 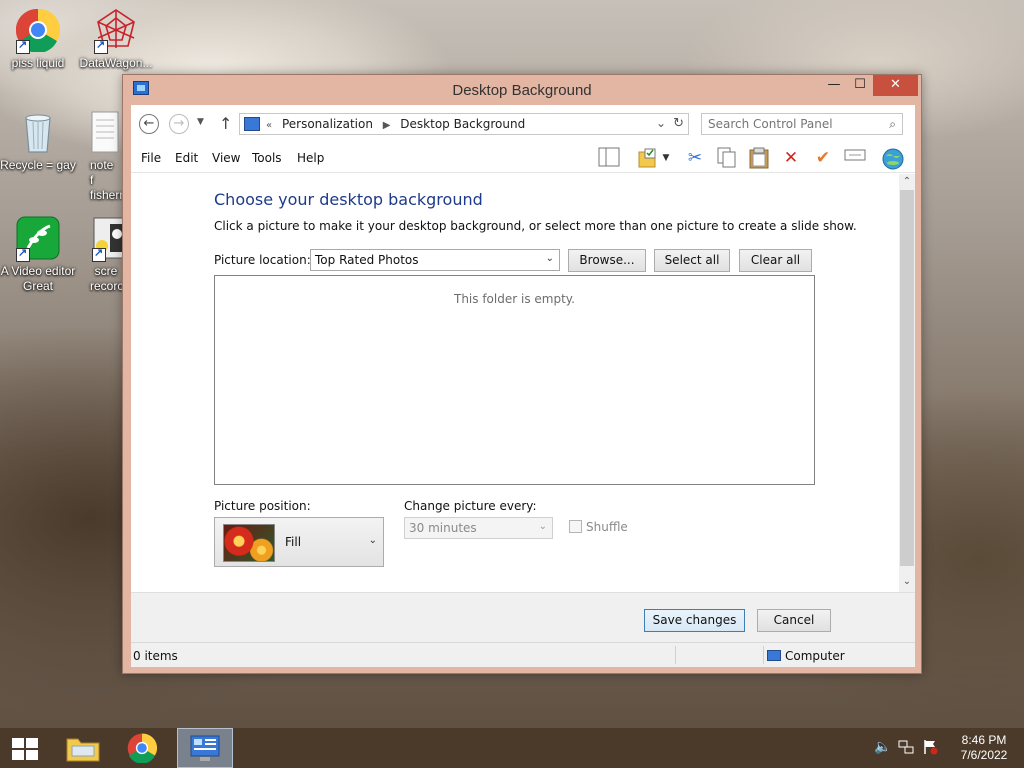 What do you see at coordinates (787, 124) in the screenshot?
I see `search-input` at bounding box center [787, 124].